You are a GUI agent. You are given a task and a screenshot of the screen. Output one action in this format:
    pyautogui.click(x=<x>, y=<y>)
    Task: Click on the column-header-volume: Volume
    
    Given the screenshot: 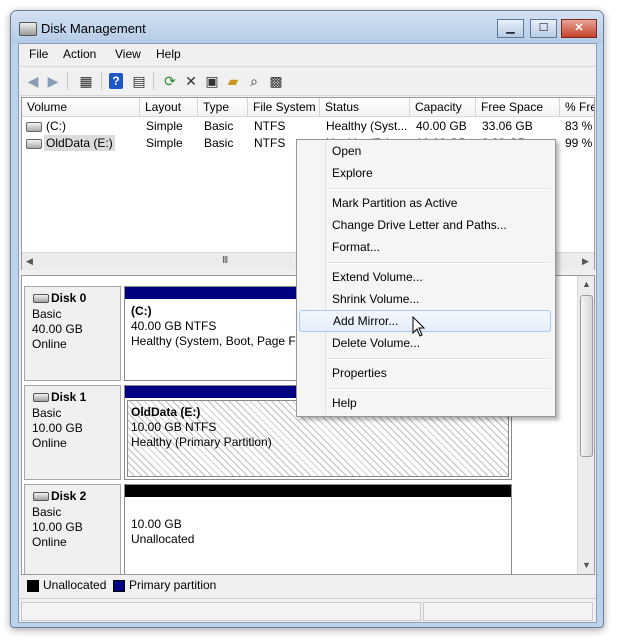 What is the action you would take?
    pyautogui.click(x=81, y=107)
    